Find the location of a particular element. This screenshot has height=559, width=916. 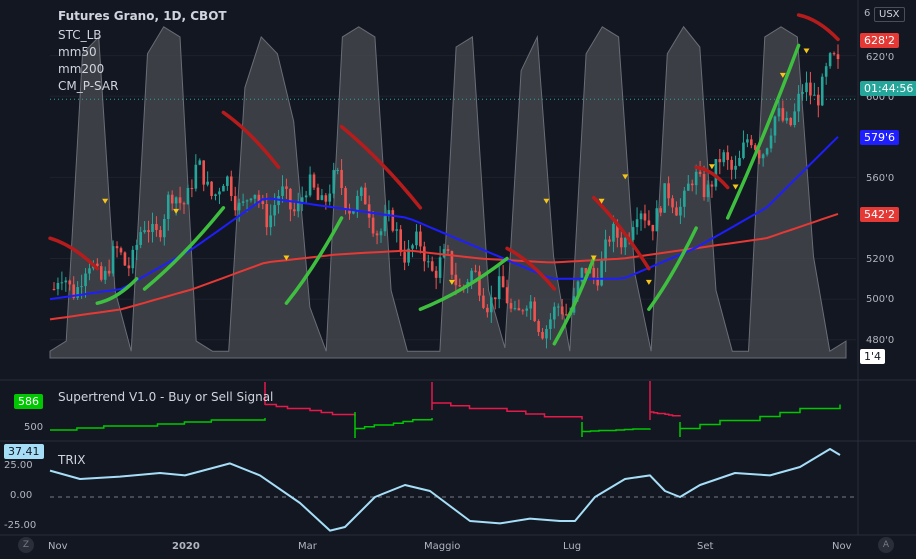

currency-button: USX is located at coordinates (889, 14).